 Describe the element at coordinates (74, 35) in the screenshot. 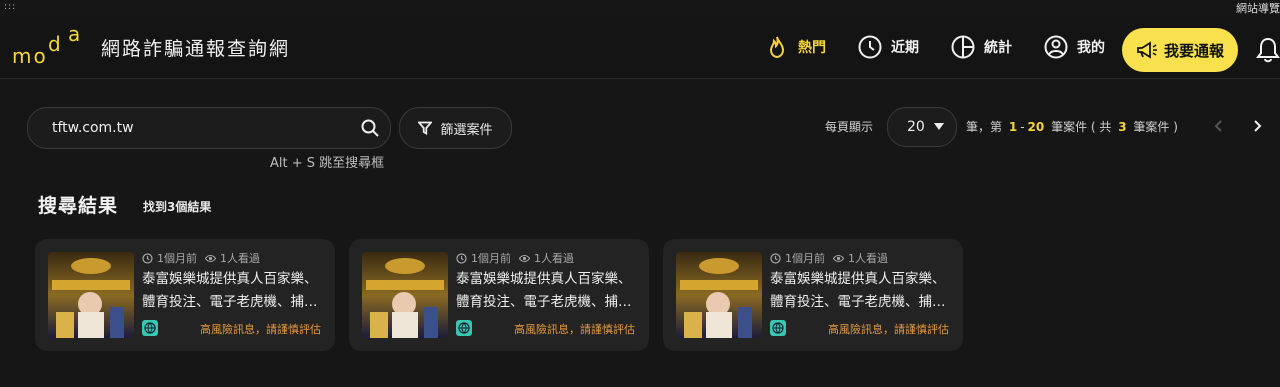

I see `svg-text: a` at that location.